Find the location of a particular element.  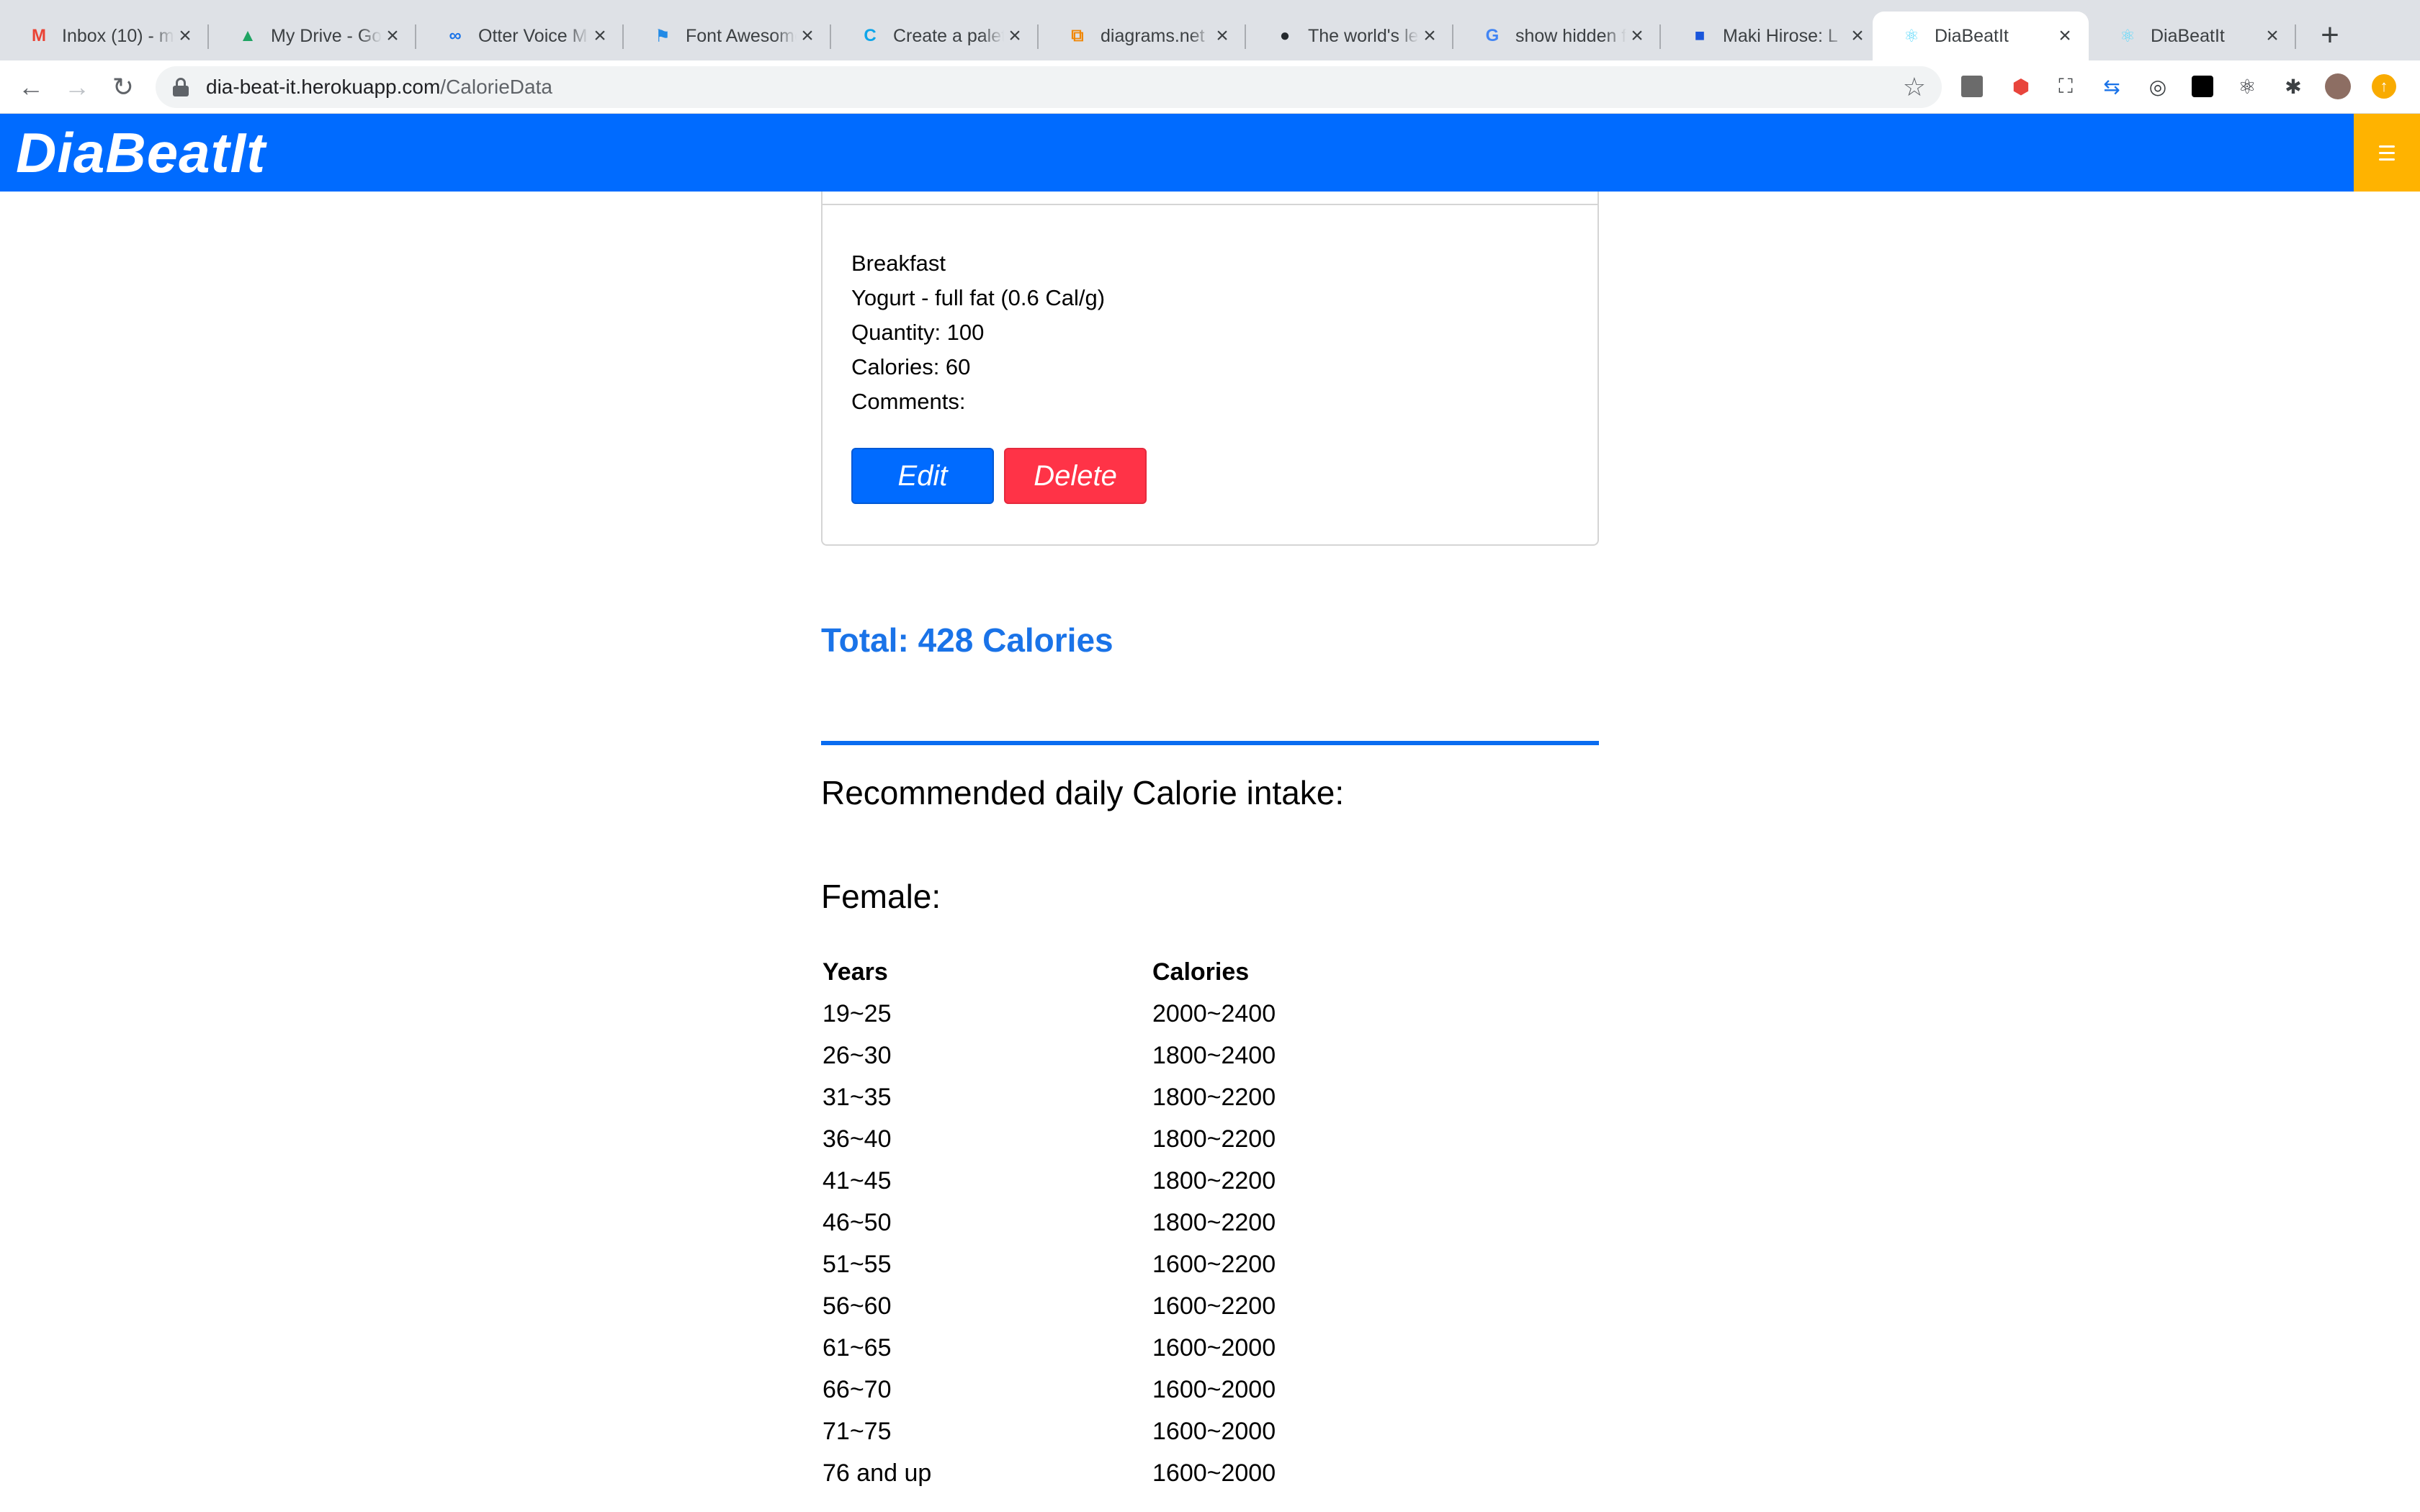

github-icon: ● is located at coordinates (1285, 35).